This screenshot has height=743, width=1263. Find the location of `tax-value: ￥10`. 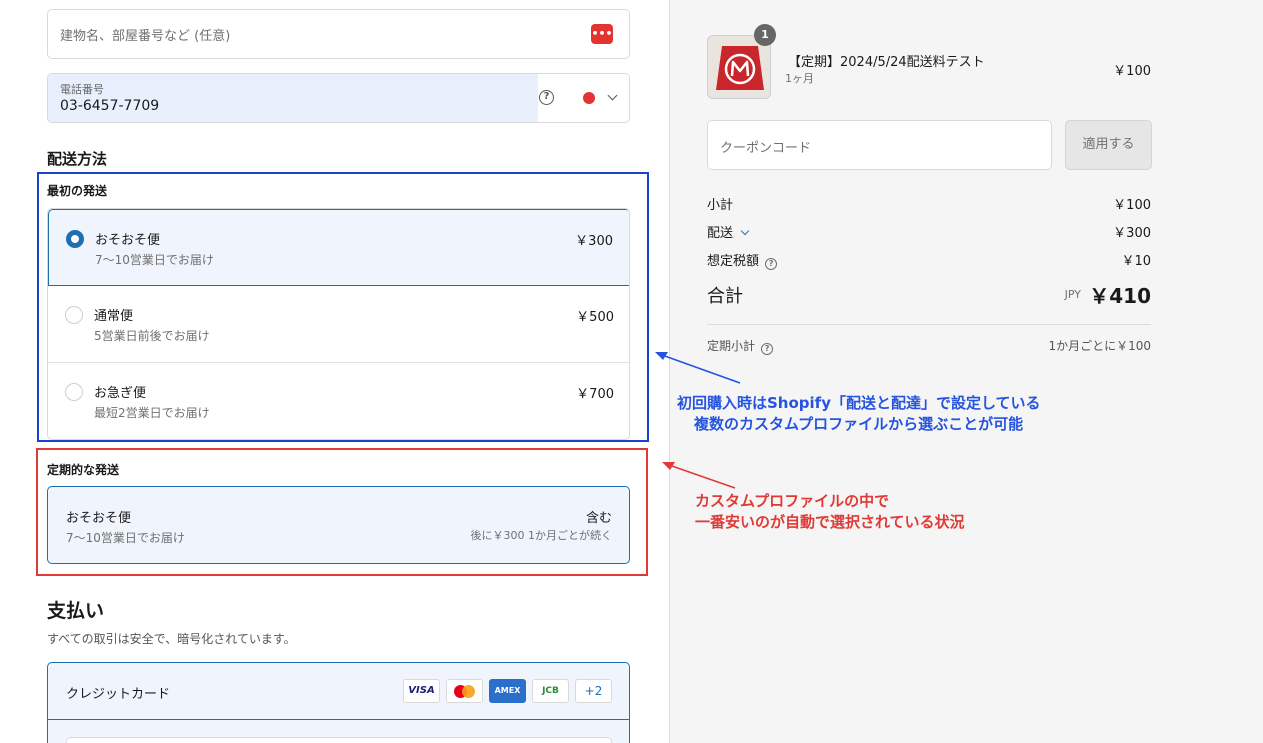

tax-value: ￥10 is located at coordinates (1136, 261).